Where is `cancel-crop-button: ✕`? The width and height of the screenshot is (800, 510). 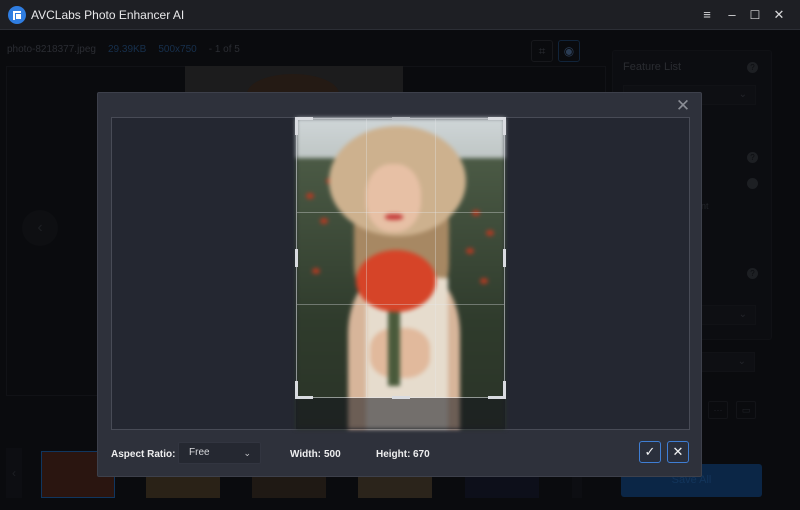
cancel-crop-button: ✕ is located at coordinates (678, 452).